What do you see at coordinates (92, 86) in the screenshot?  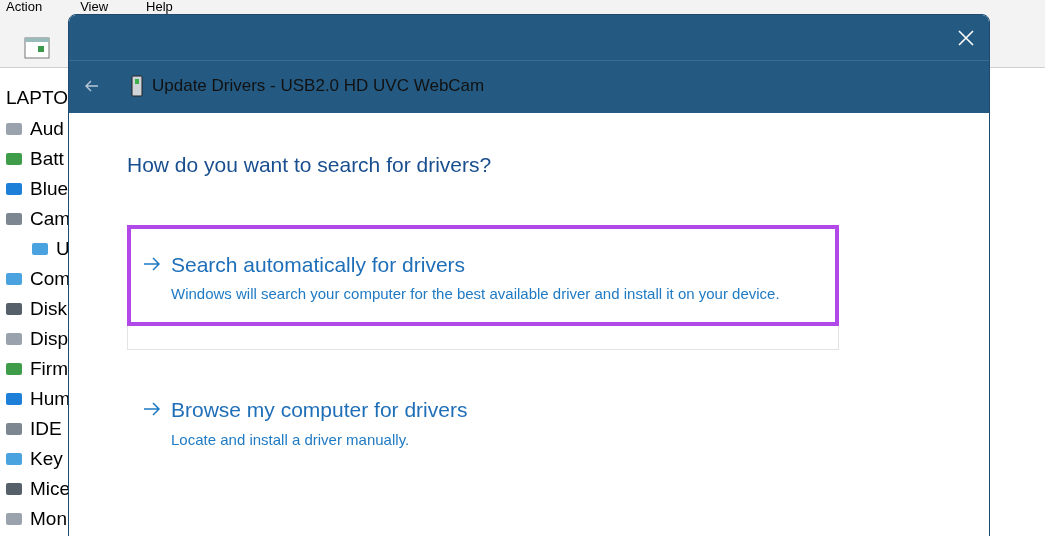 I see `back-arrow-icon` at bounding box center [92, 86].